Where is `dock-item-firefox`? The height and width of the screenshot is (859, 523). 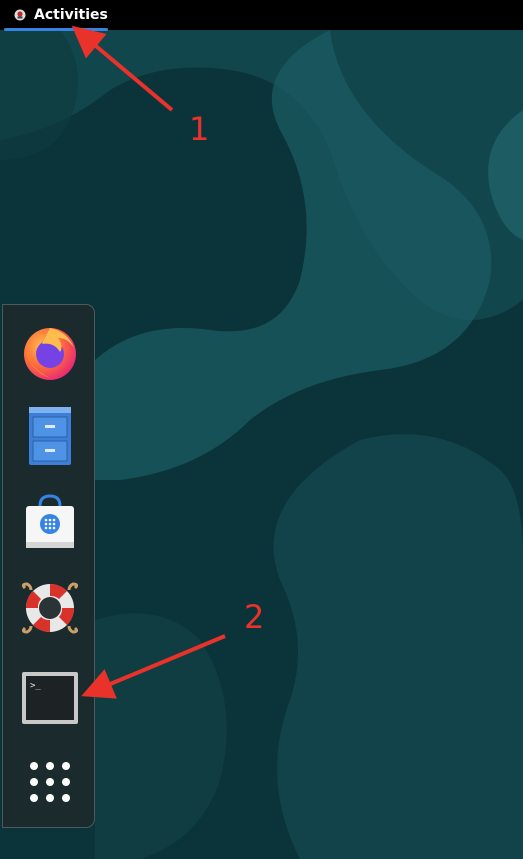 dock-item-firefox is located at coordinates (50, 352).